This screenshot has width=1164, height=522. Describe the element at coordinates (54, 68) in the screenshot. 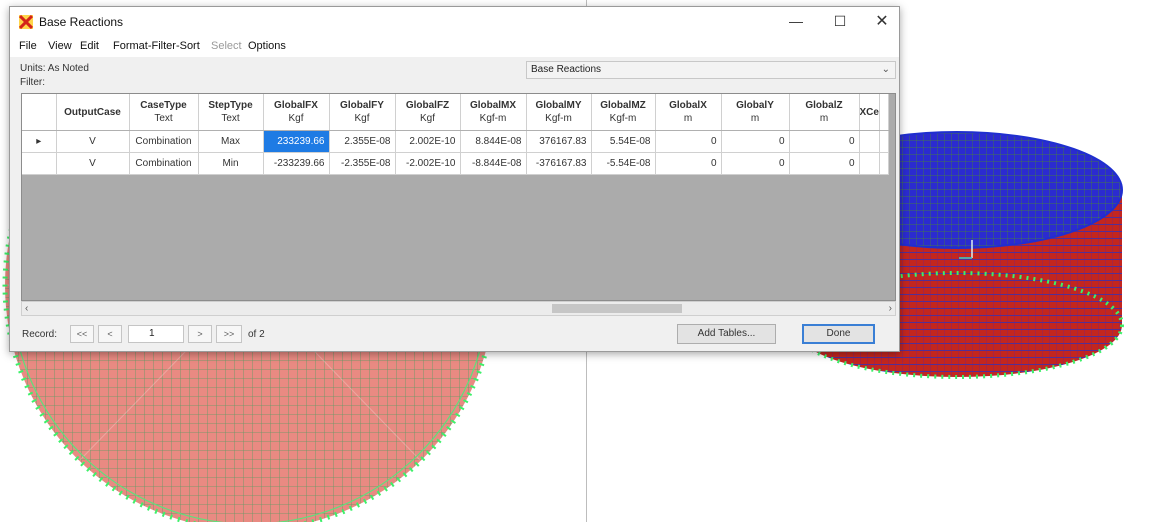

I see `units-label: Units: As Noted` at that location.